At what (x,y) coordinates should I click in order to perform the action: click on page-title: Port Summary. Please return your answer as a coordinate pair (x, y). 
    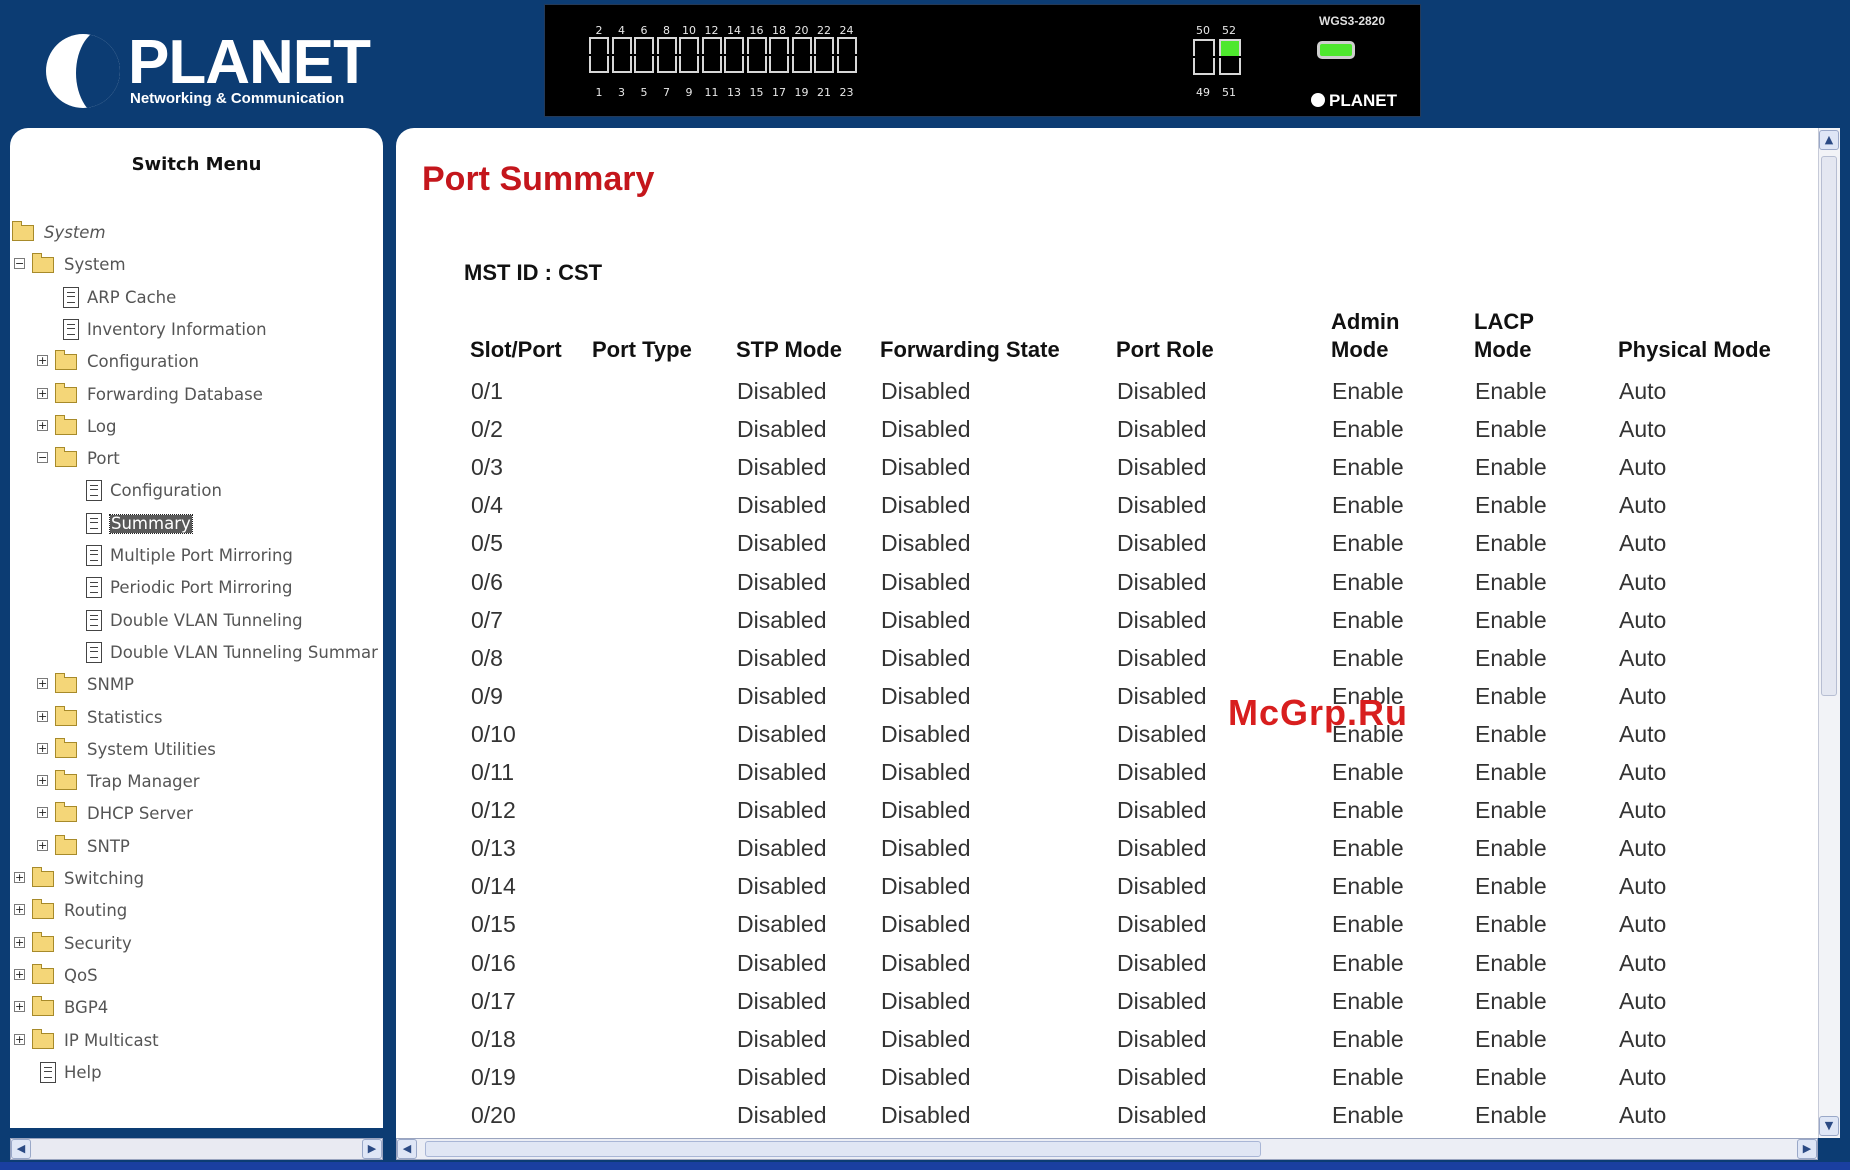
    Looking at the image, I should click on (538, 179).